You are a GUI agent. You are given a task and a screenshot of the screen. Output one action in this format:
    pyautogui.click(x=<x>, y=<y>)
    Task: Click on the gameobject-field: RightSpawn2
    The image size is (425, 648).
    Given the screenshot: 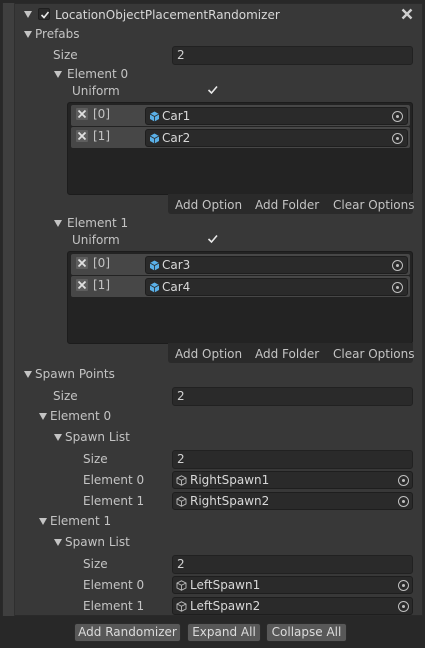 What is the action you would take?
    pyautogui.click(x=292, y=501)
    